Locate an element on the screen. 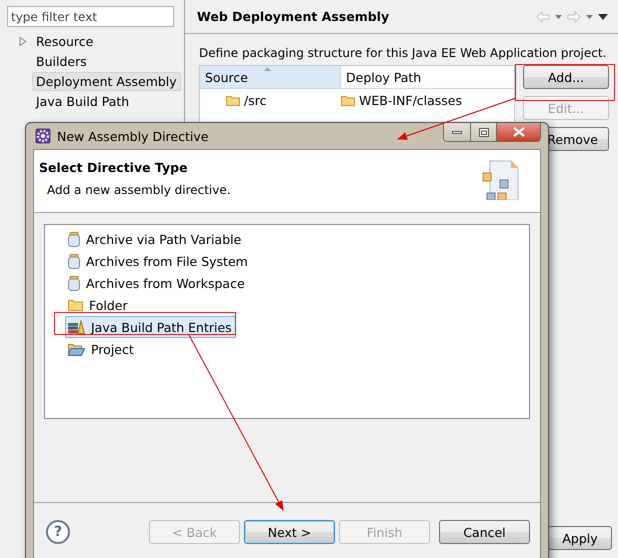 This screenshot has height=558, width=618. directive-item: Archives from File System is located at coordinates (158, 261).